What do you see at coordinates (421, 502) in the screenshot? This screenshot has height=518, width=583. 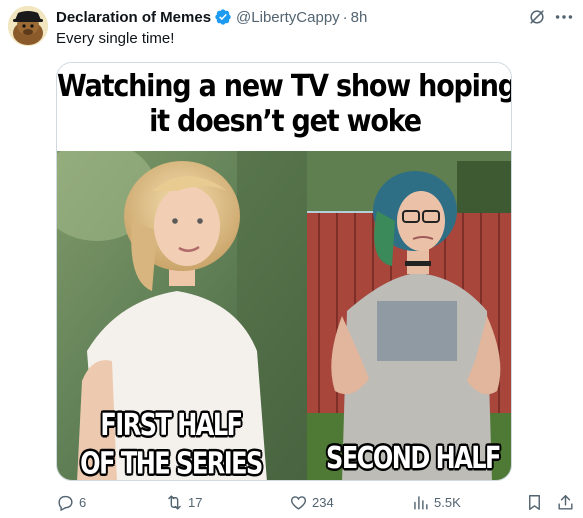 I see `views-icon` at bounding box center [421, 502].